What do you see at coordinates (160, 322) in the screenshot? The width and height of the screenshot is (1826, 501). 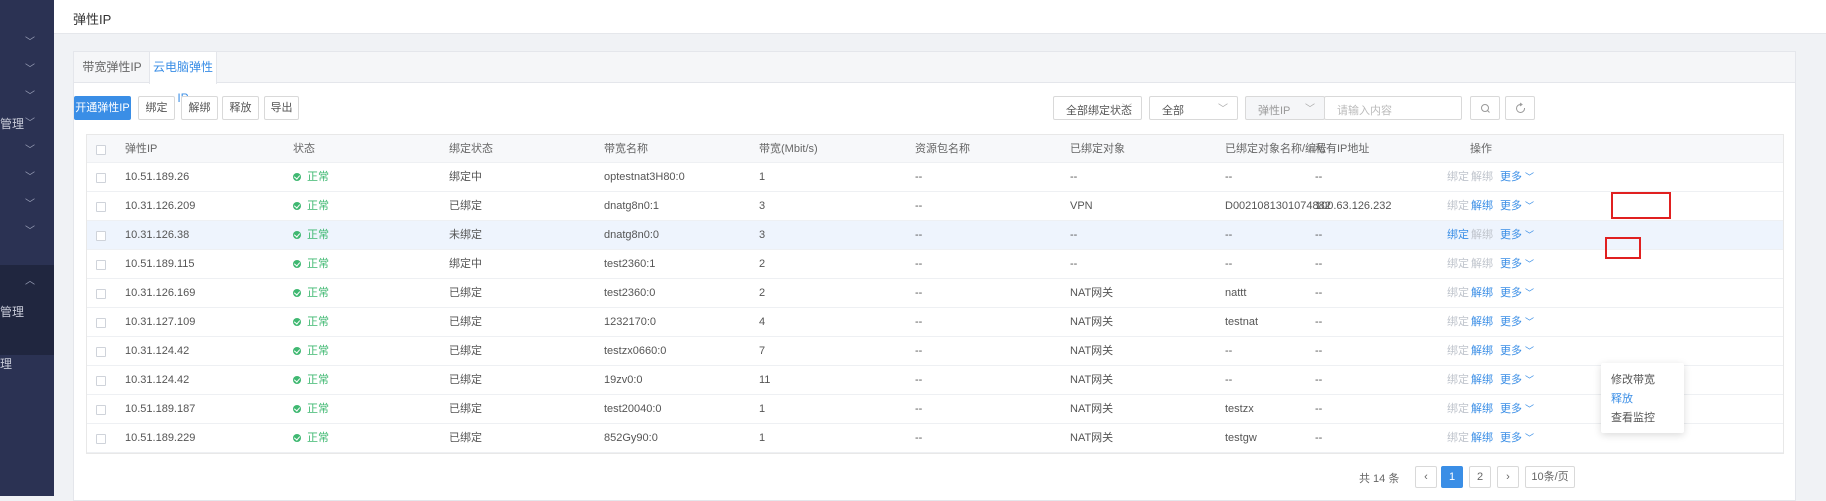 I see `cell-col-eip: 10.31.127.109` at bounding box center [160, 322].